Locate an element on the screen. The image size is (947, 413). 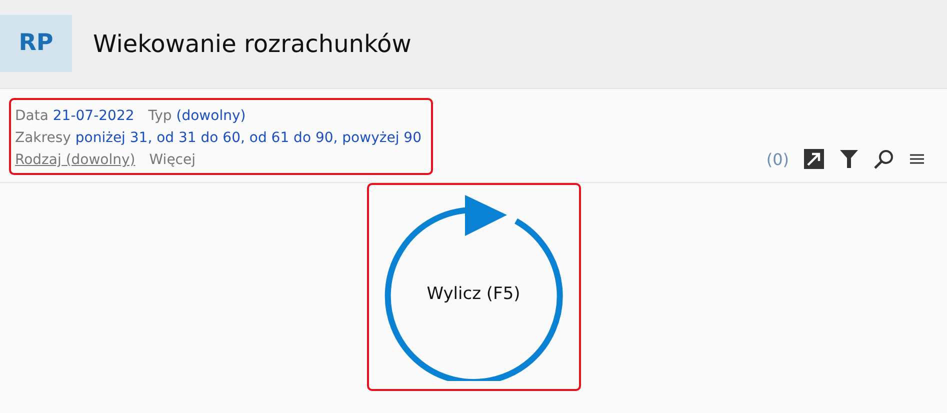
search-icon is located at coordinates (884, 159).